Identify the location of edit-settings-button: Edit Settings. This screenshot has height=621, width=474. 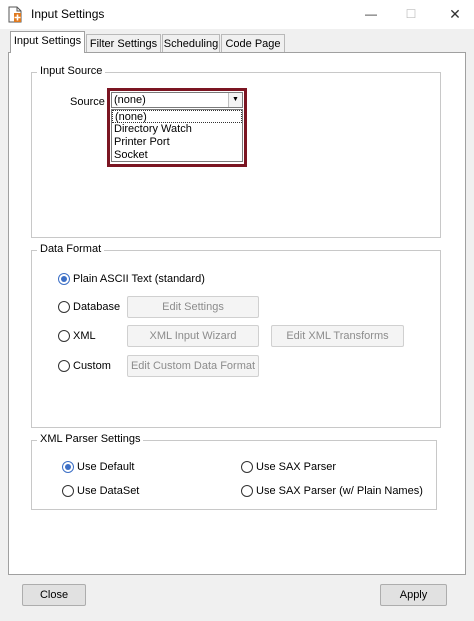
(193, 307).